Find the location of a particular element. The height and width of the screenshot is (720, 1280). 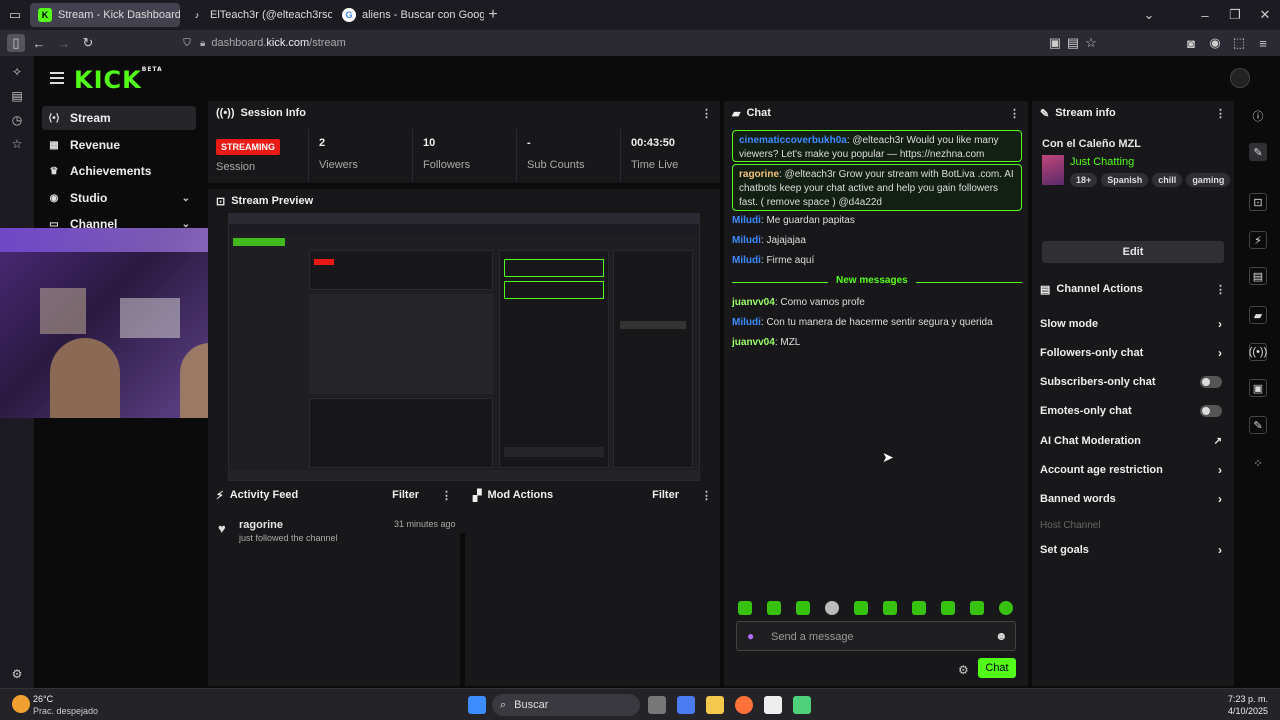

edit-button: Edit is located at coordinates (1133, 252).